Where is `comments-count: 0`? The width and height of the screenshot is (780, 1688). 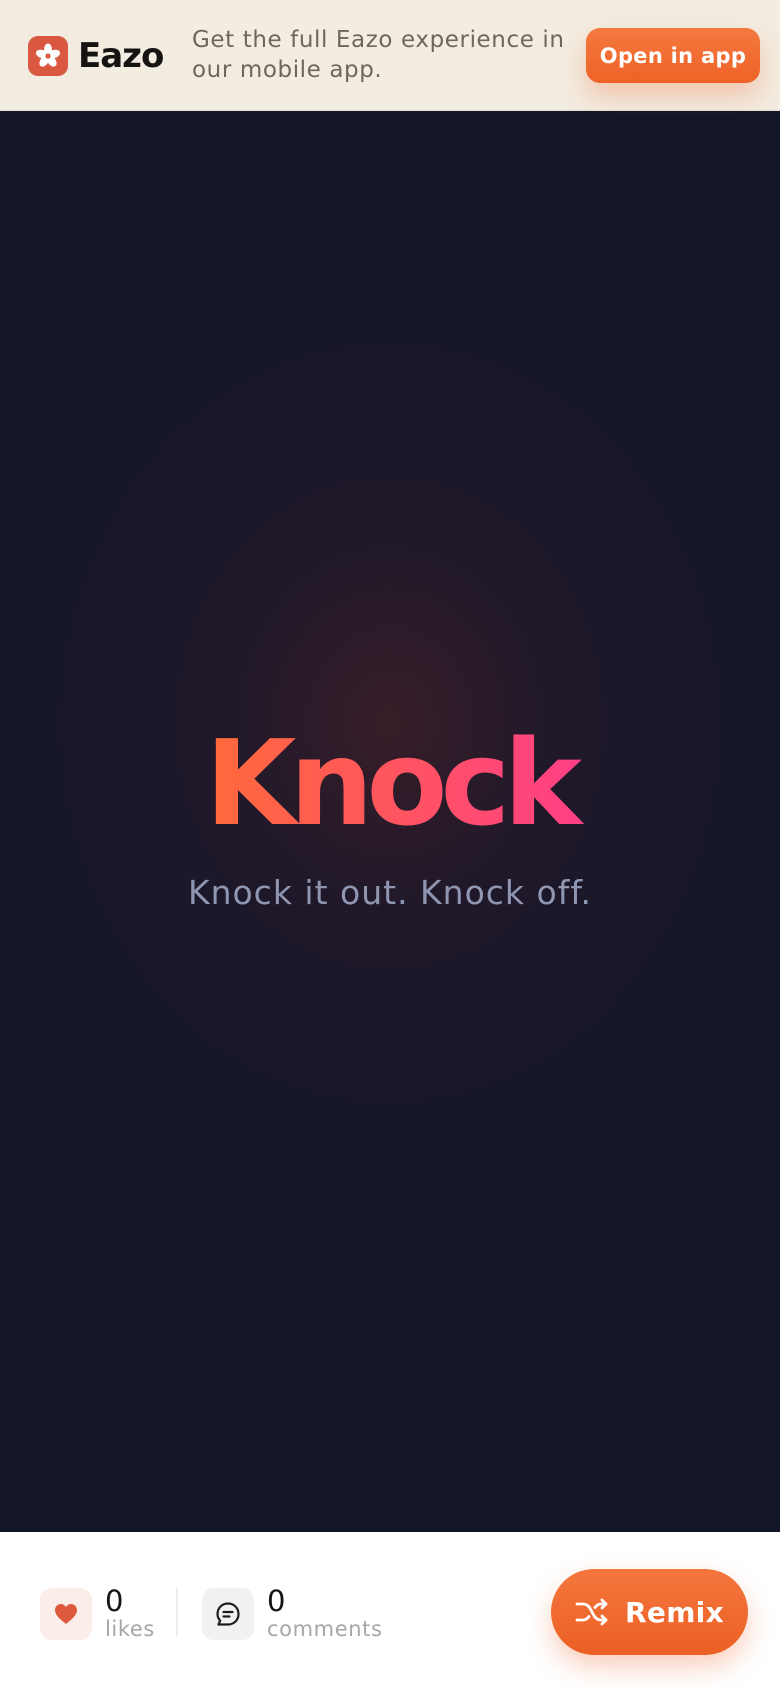
comments-count: 0 is located at coordinates (276, 1601).